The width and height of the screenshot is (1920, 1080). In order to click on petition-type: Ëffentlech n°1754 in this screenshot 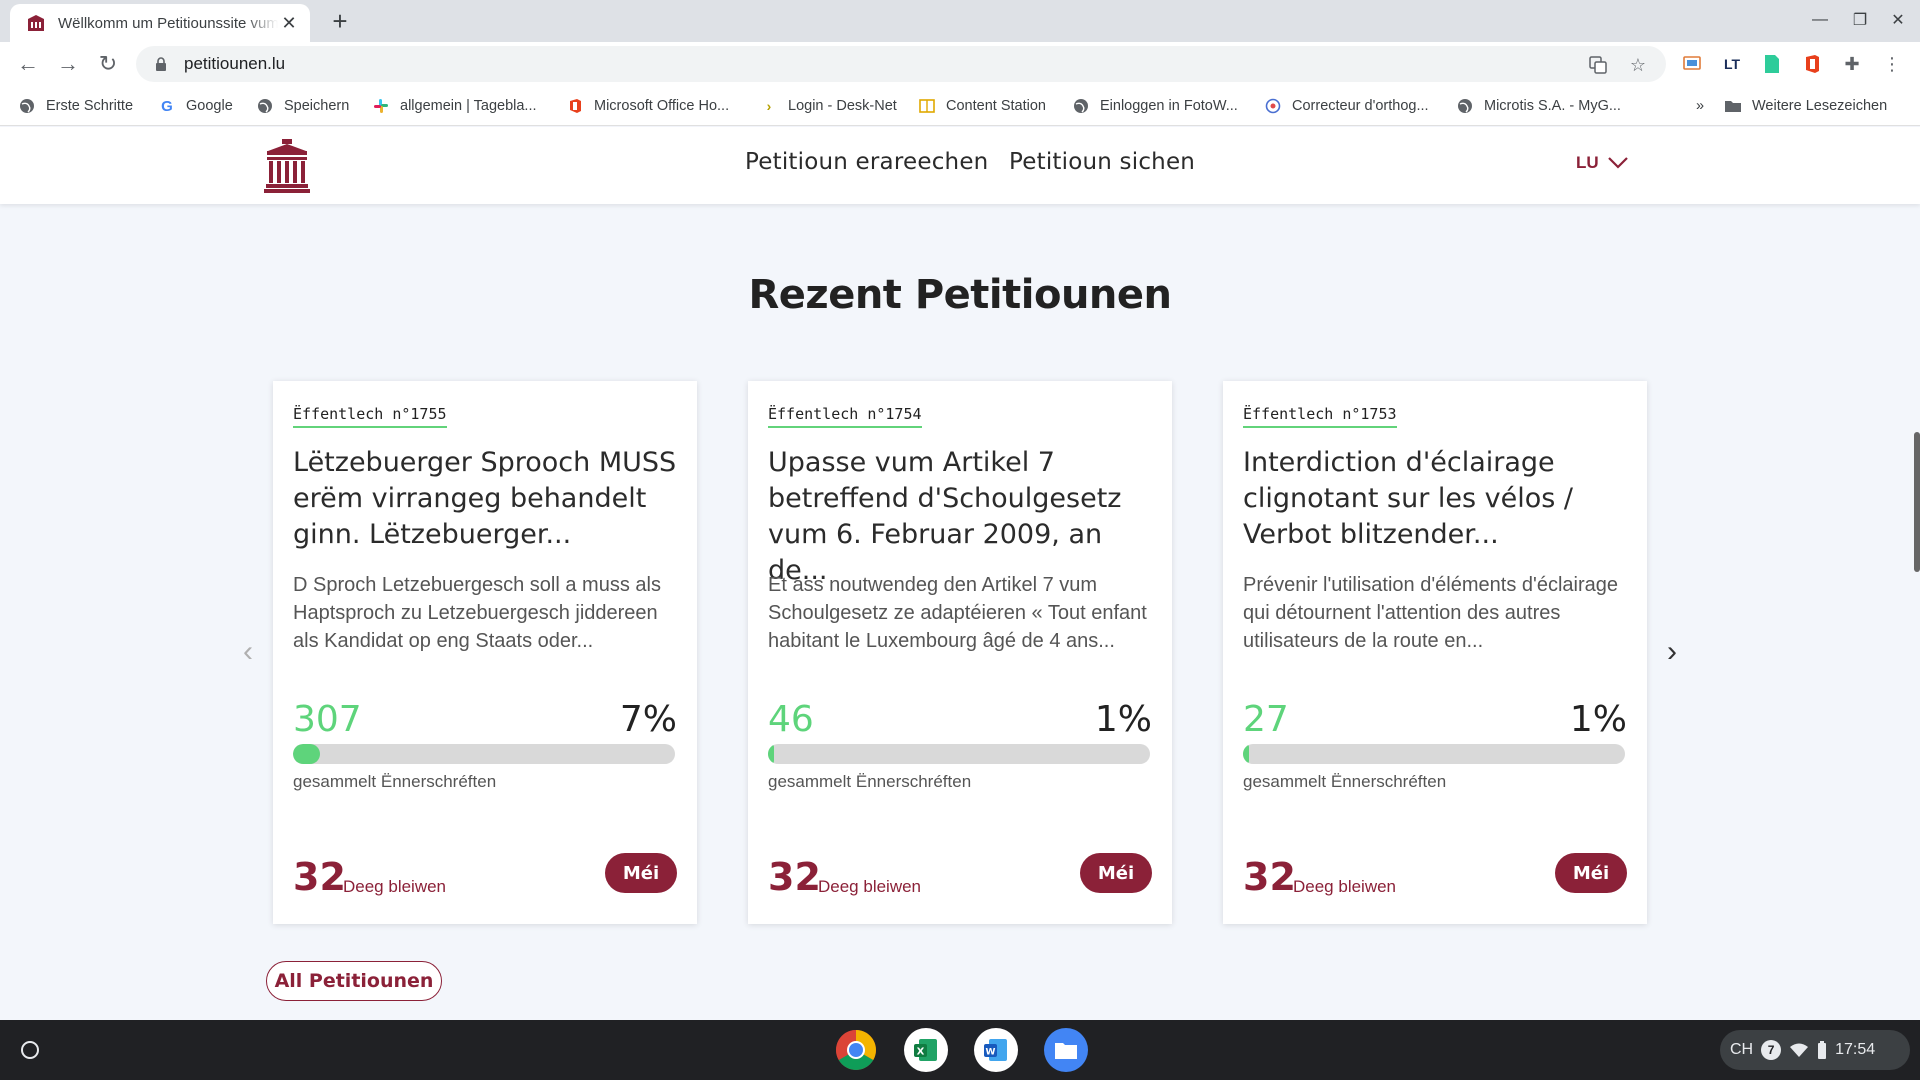, I will do `click(845, 416)`.